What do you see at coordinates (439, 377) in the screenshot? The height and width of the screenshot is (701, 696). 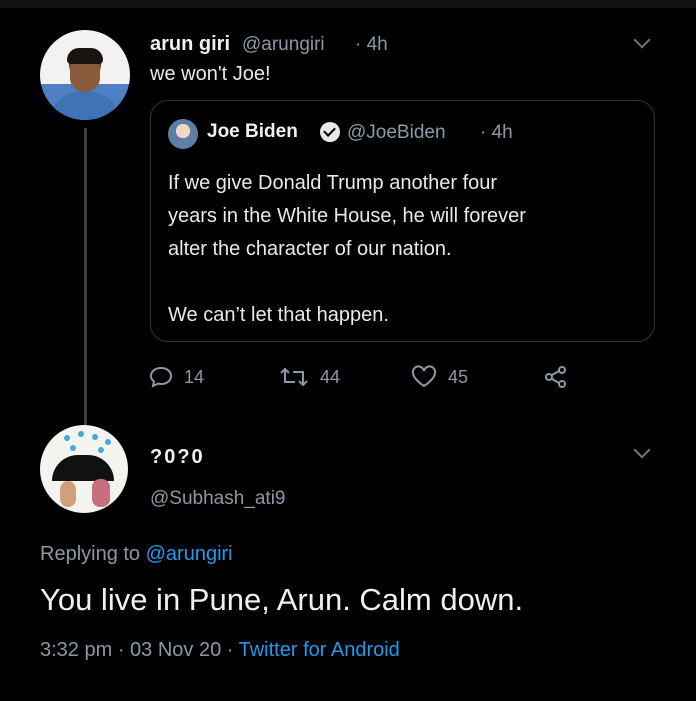 I see `like-button: 45` at bounding box center [439, 377].